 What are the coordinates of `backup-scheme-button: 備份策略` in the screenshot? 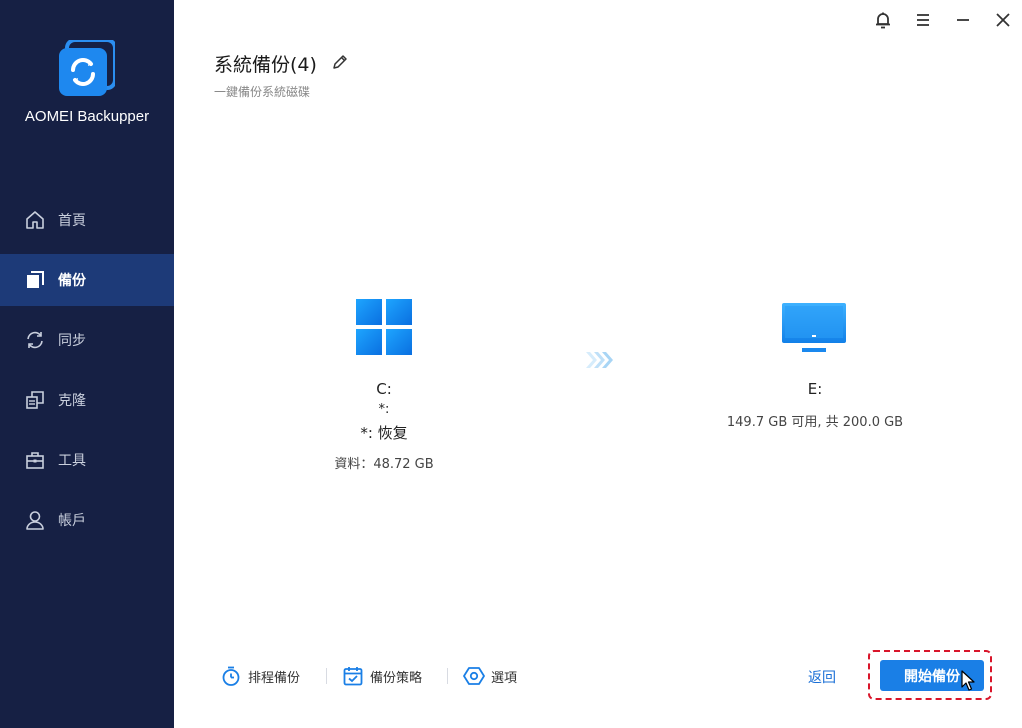 It's located at (382, 676).